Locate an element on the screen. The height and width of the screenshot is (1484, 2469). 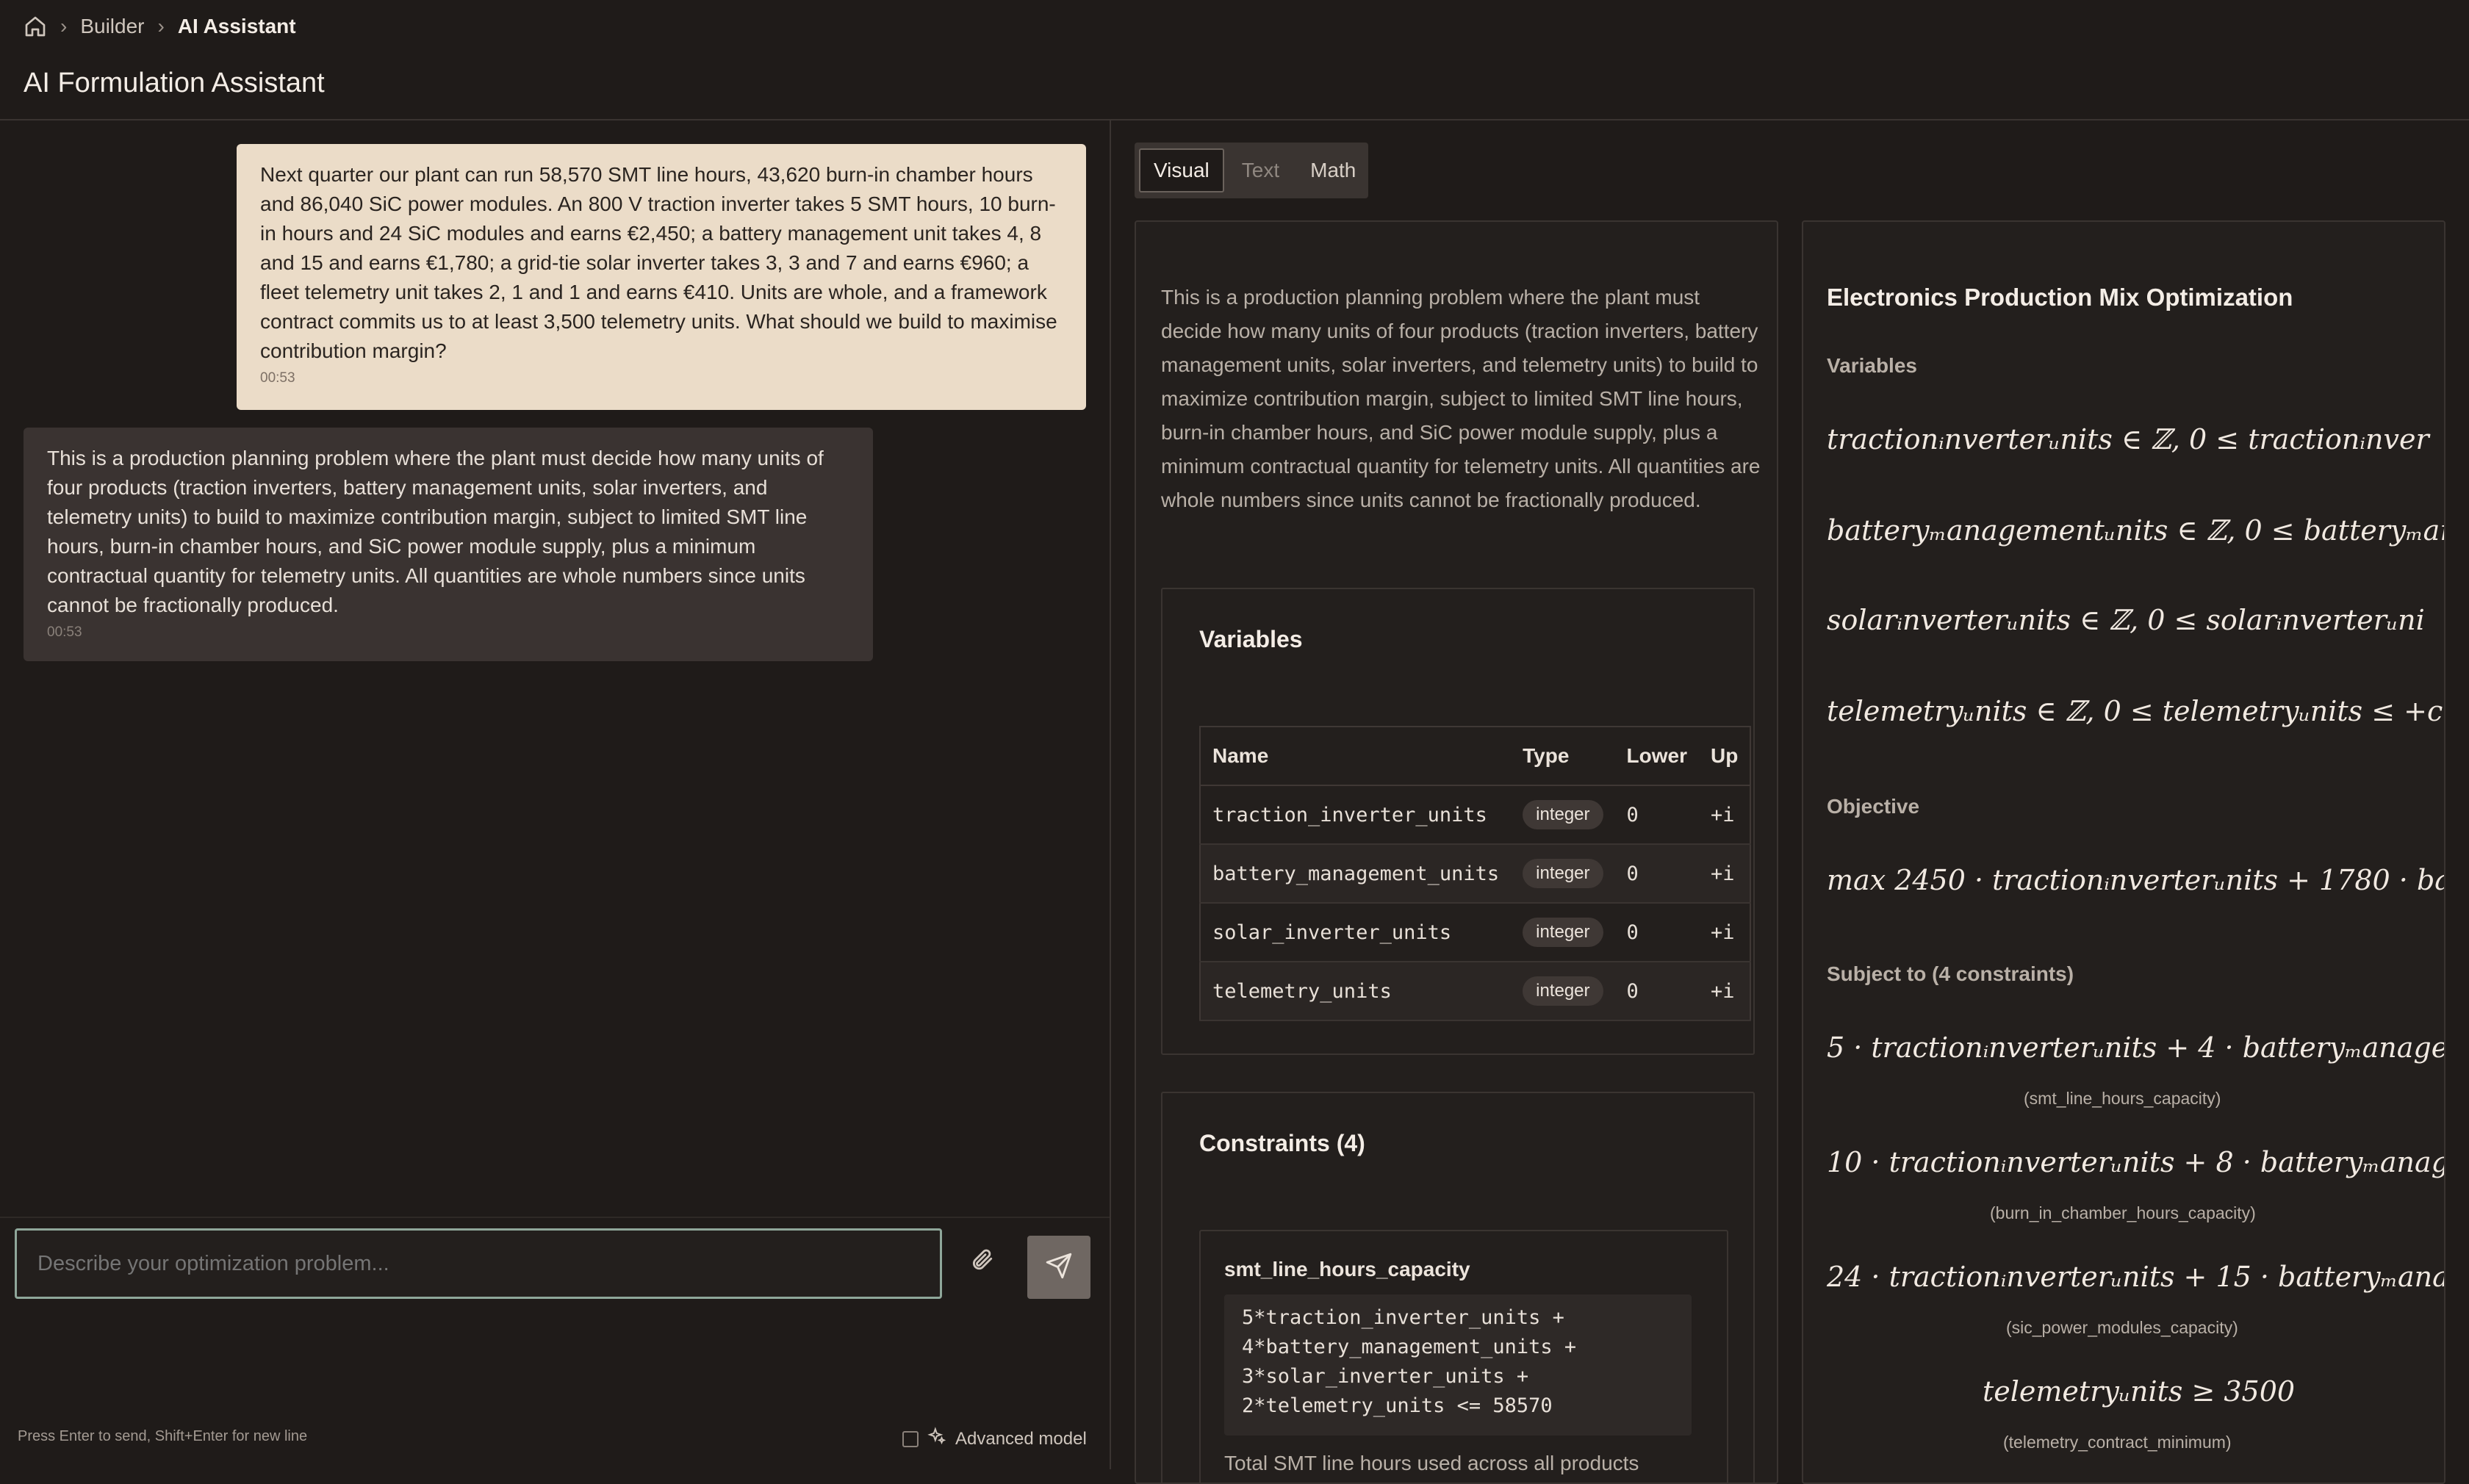
assistant-message-time: 00:53 is located at coordinates (64, 632).